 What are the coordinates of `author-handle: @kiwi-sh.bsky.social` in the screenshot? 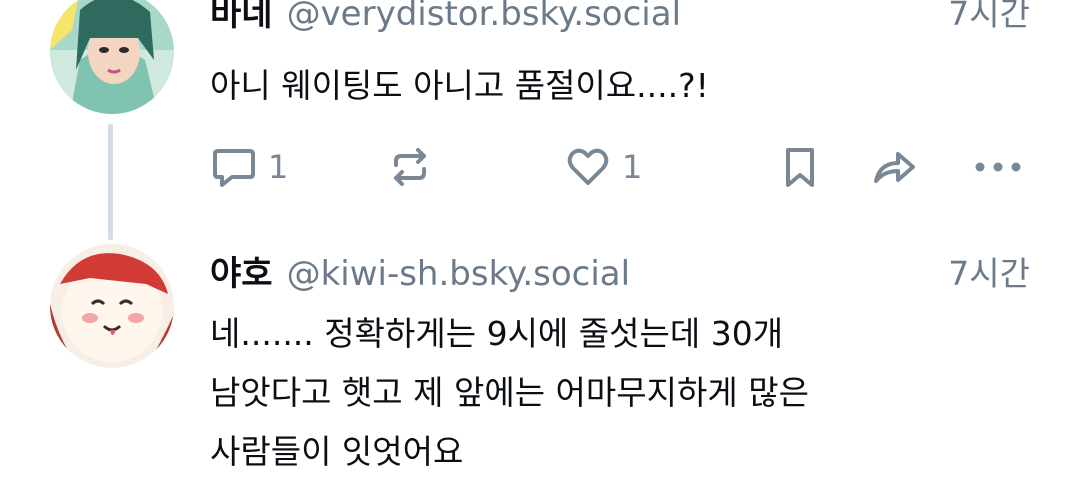 It's located at (459, 274).